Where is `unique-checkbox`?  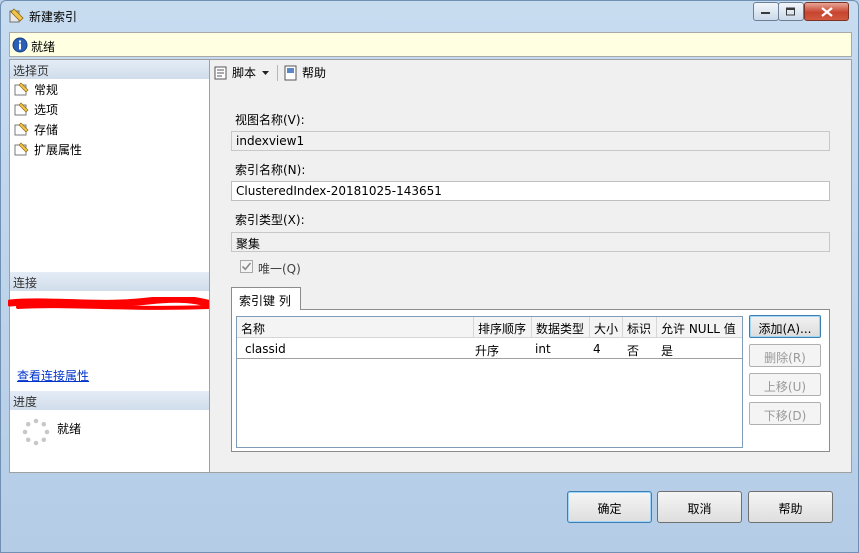
unique-checkbox is located at coordinates (246, 266).